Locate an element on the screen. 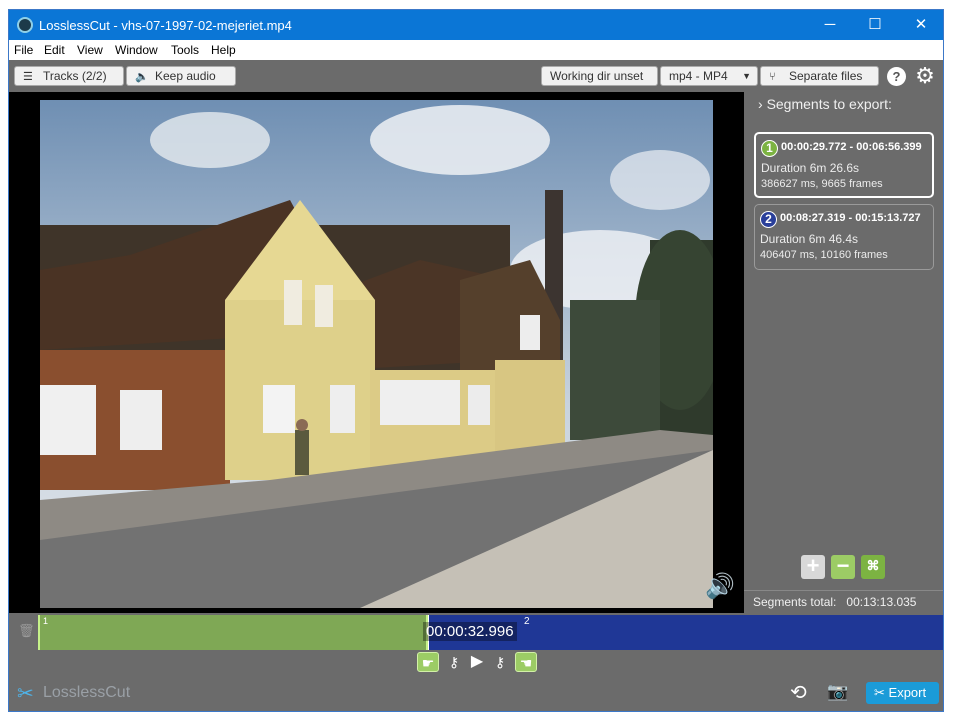 Image resolution: width=953 pixels, height=719 pixels. segment-number-badge: 1 is located at coordinates (769, 148).